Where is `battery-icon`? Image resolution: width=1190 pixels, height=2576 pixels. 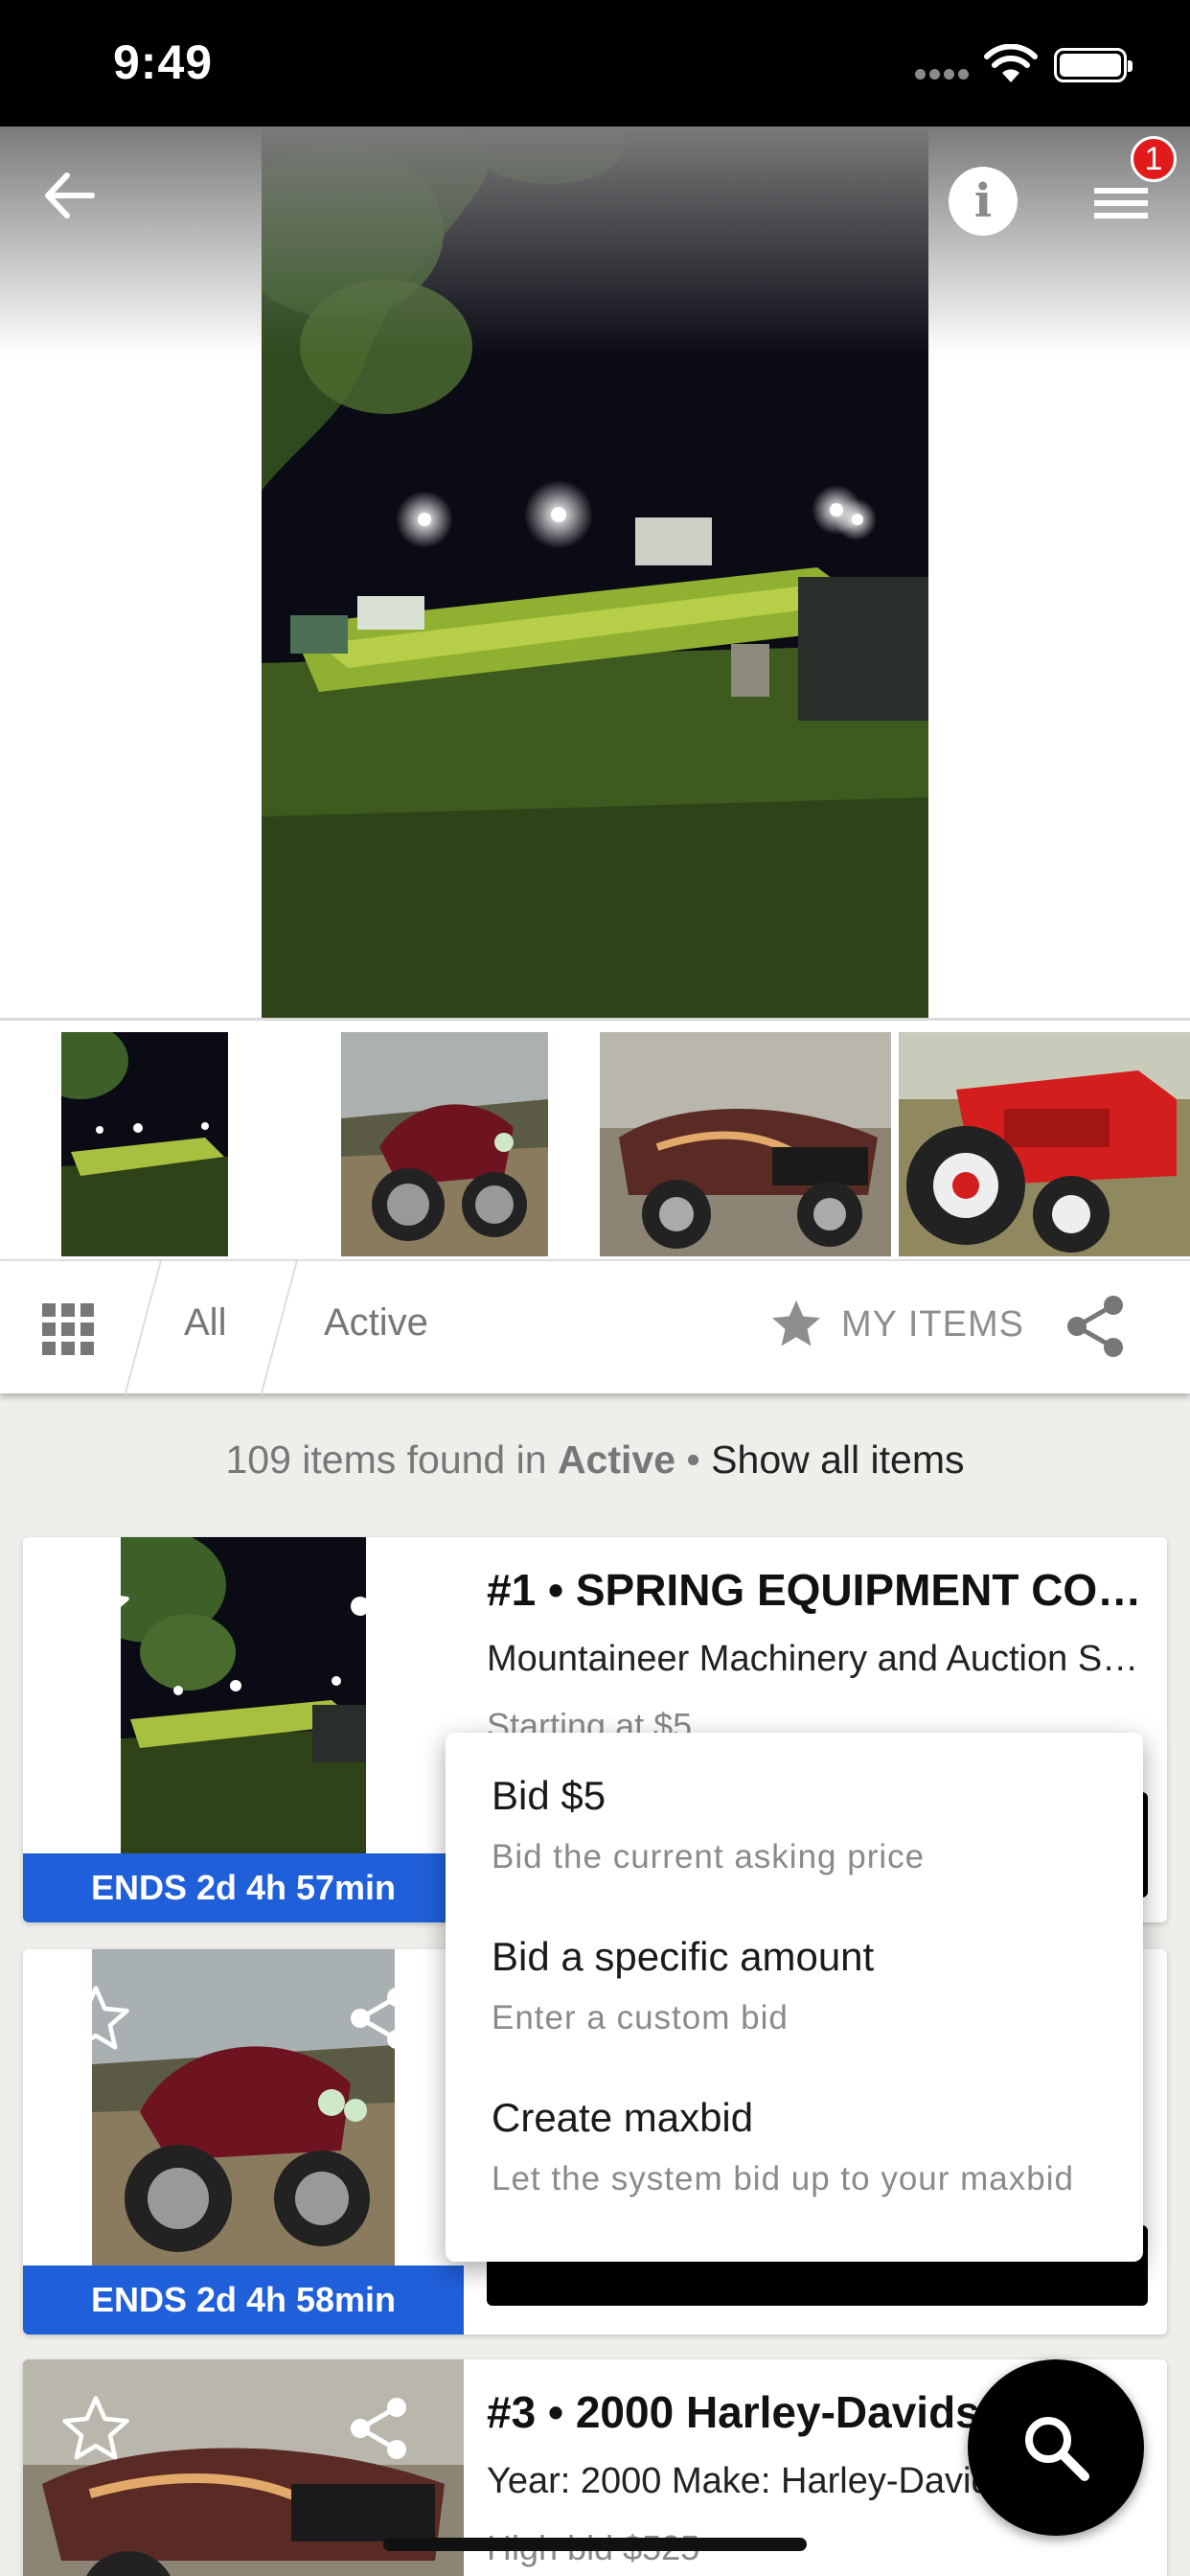
battery-icon is located at coordinates (1094, 65).